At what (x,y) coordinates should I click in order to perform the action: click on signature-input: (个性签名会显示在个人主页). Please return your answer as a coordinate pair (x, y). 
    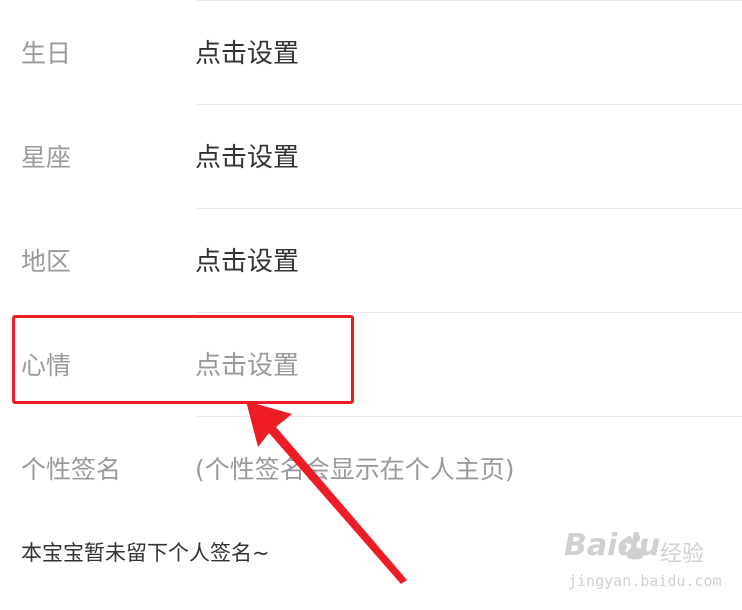
    Looking at the image, I should click on (355, 470).